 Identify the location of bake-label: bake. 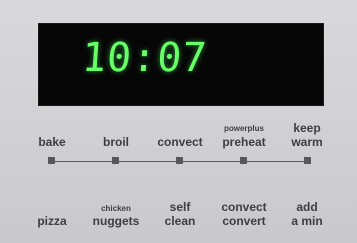
(52, 142).